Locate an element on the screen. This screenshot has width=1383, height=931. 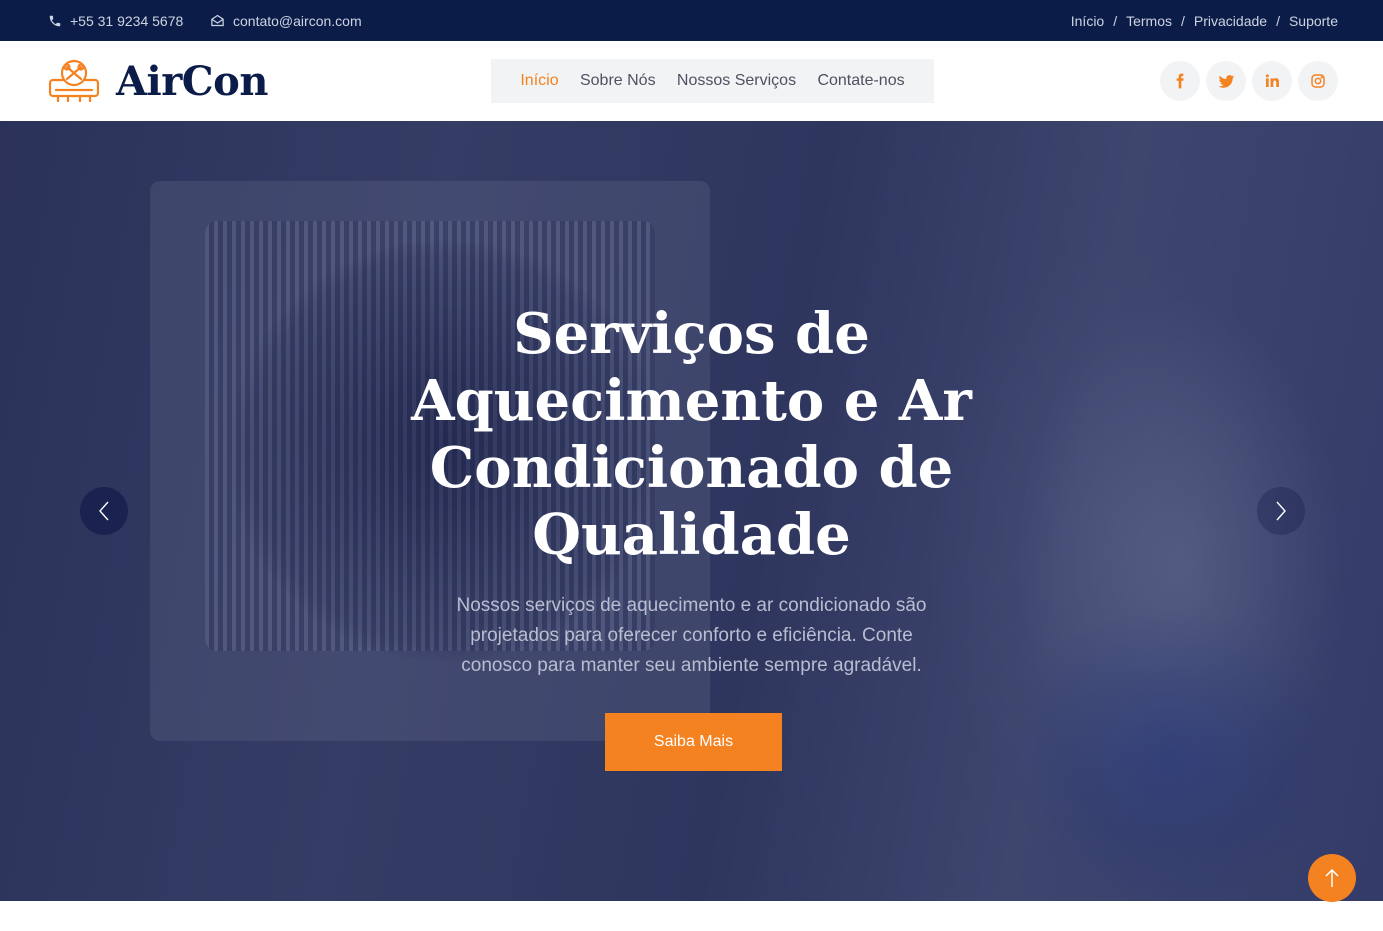
top-link-termos: Termos is located at coordinates (1149, 21).